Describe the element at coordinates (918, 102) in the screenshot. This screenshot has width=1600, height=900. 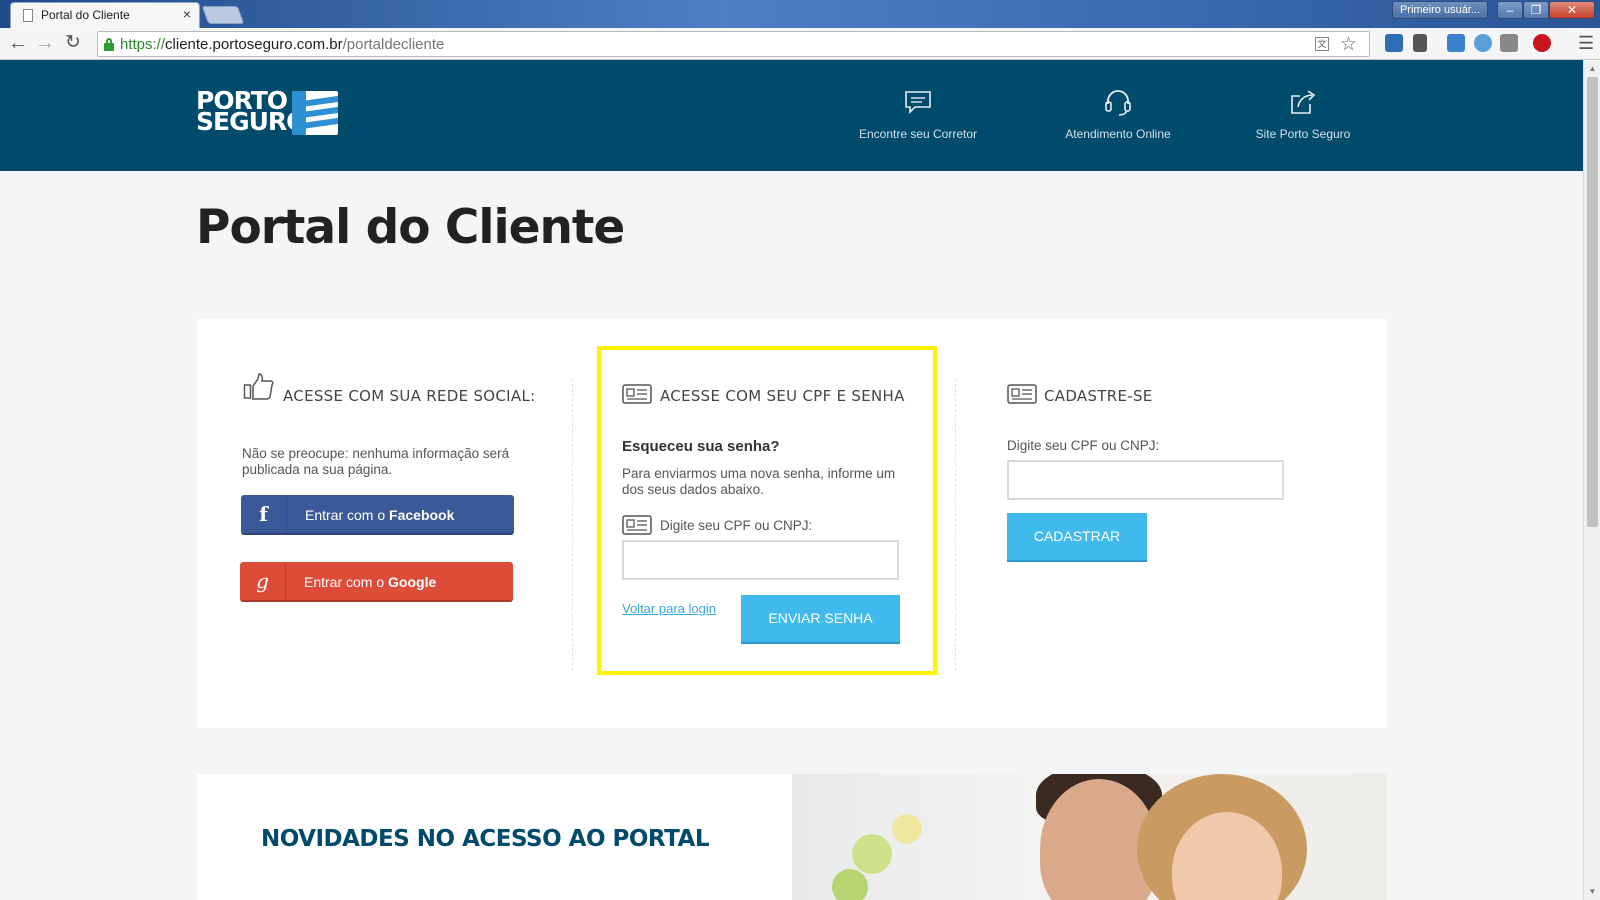
I see `chat-bubble-icon` at that location.